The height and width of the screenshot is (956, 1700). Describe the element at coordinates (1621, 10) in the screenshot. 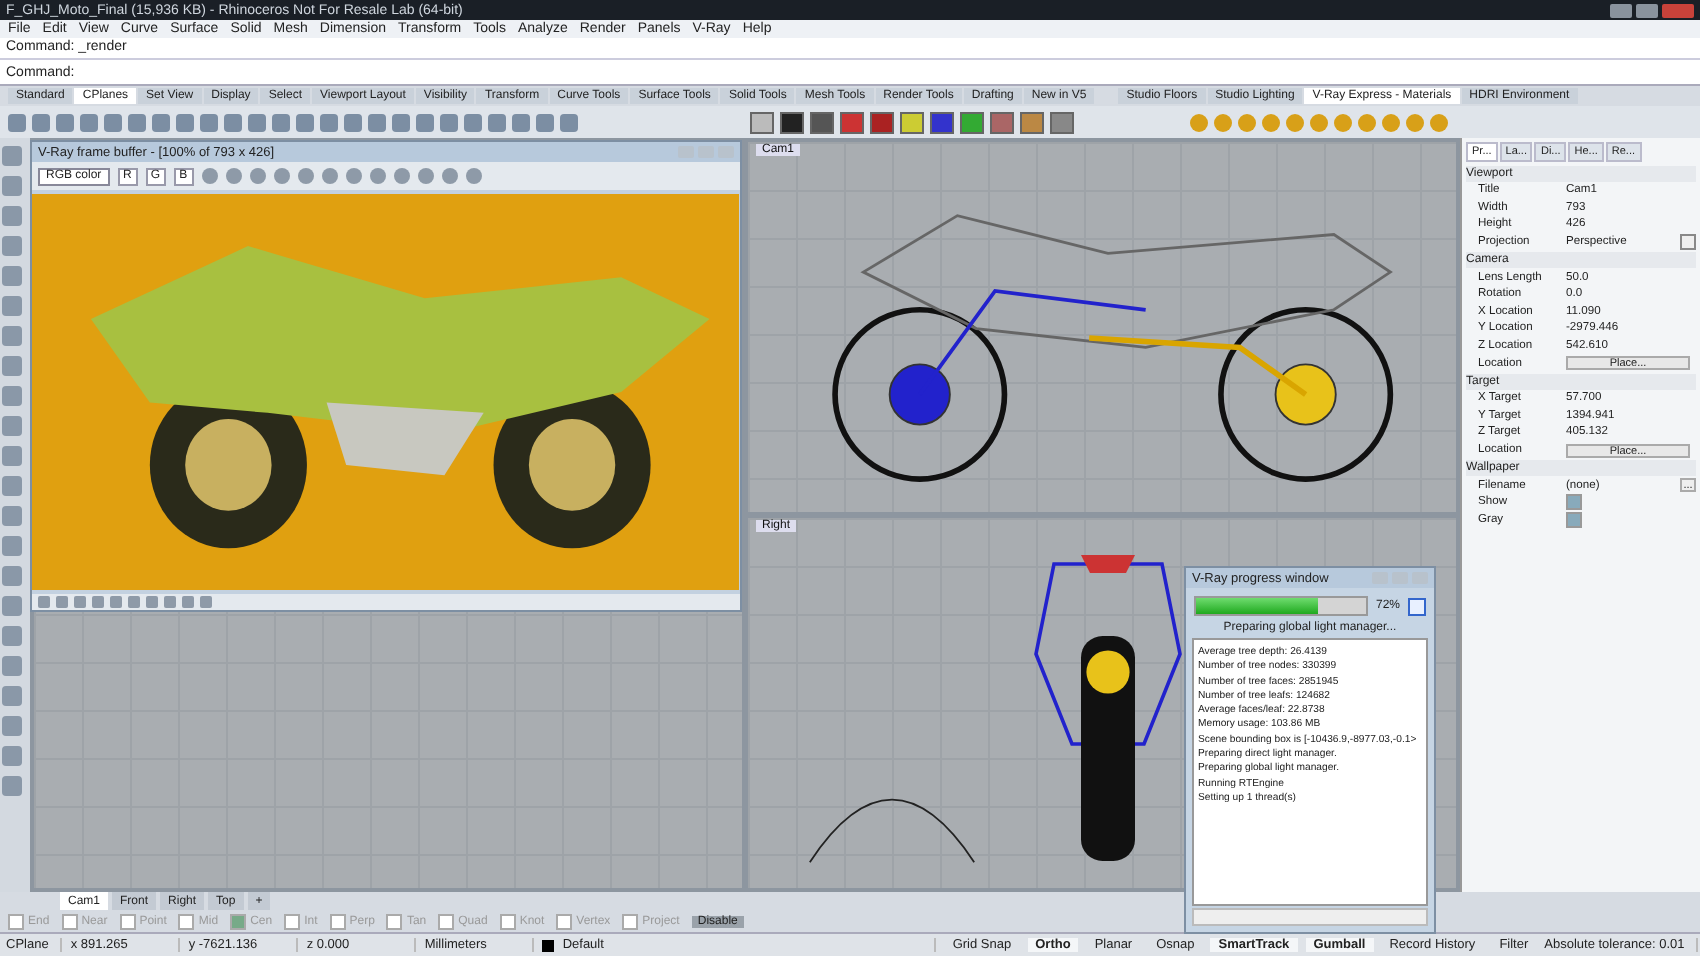

I see `minimize-button` at that location.